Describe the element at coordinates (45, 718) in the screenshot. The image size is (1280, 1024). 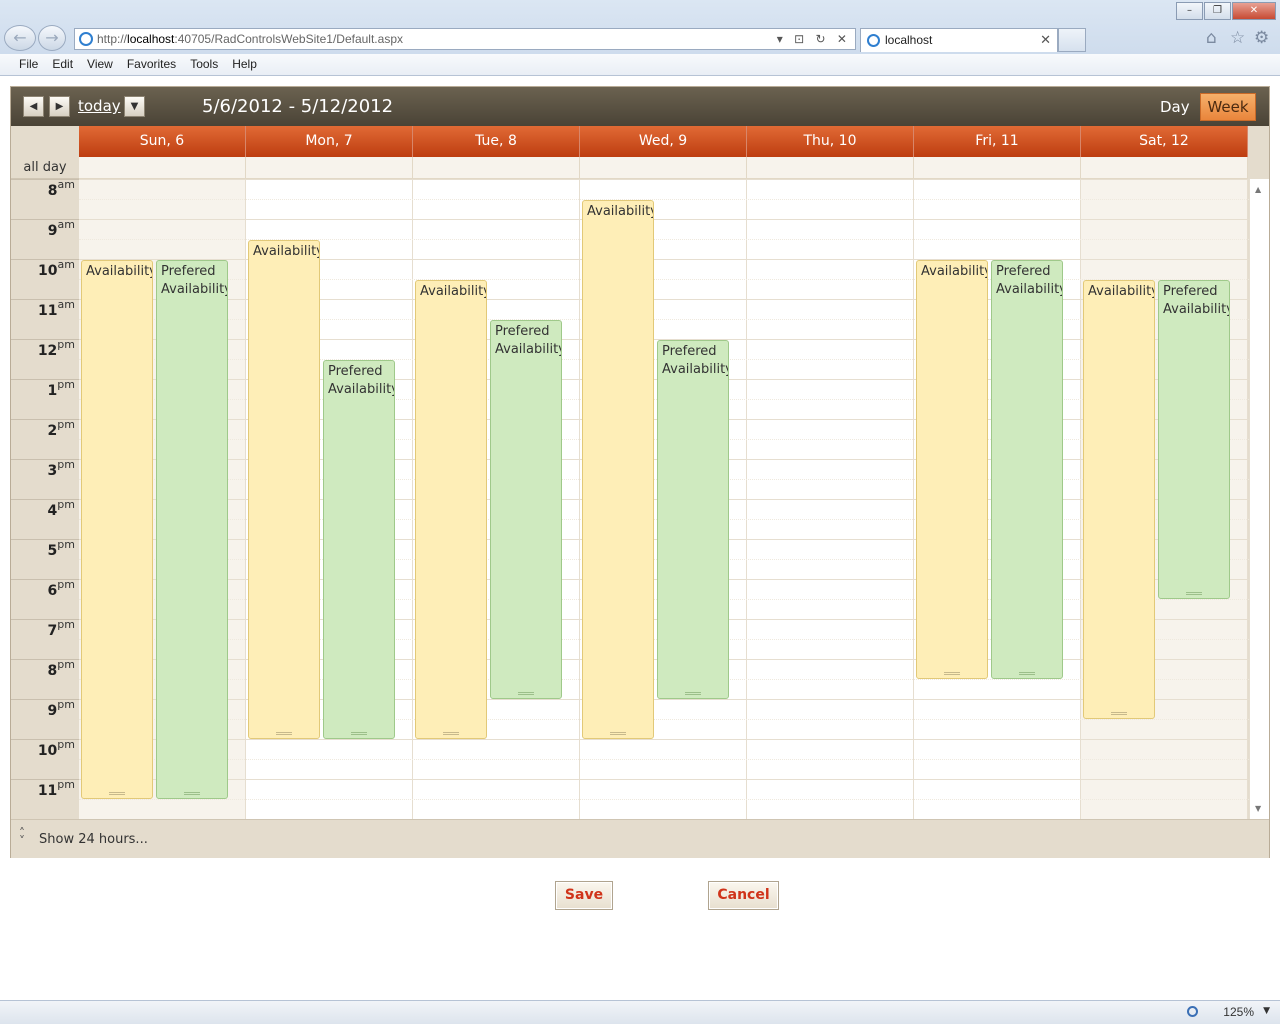
I see `hour-label: 9pm` at that location.